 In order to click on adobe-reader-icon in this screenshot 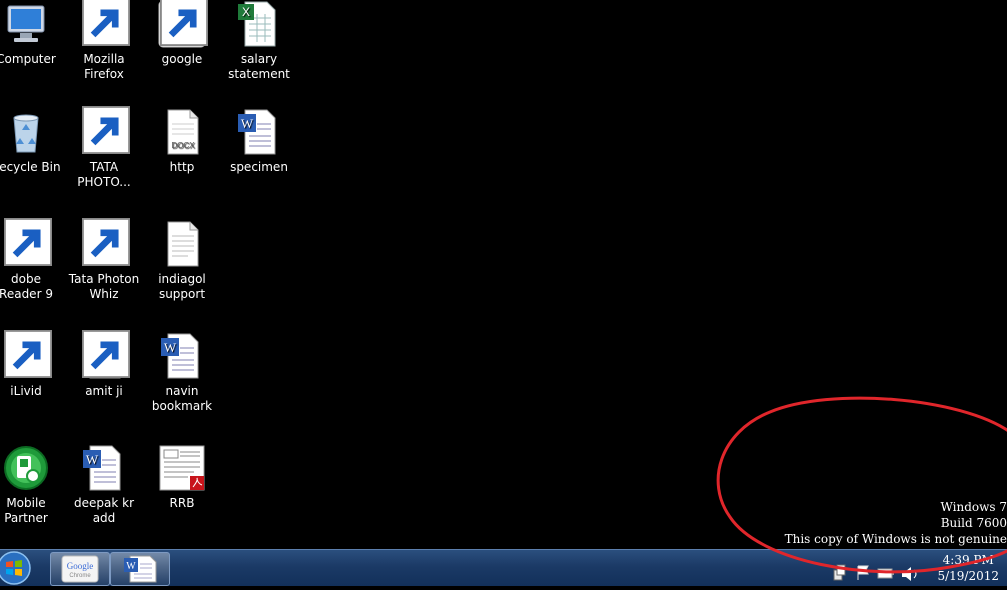, I will do `click(27, 243)`.